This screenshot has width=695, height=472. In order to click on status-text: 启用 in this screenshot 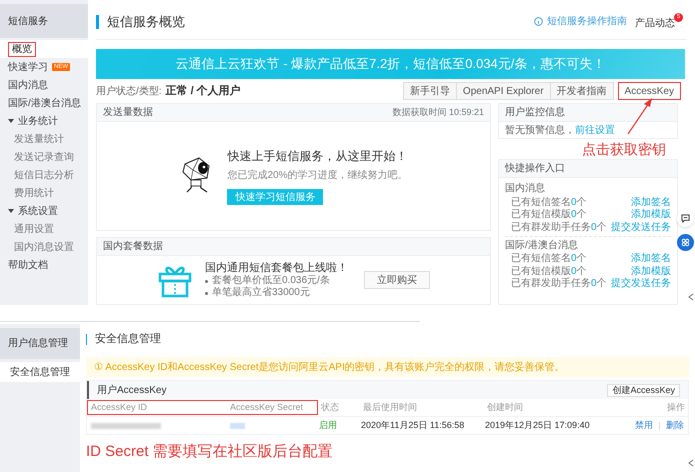, I will do `click(328, 425)`.